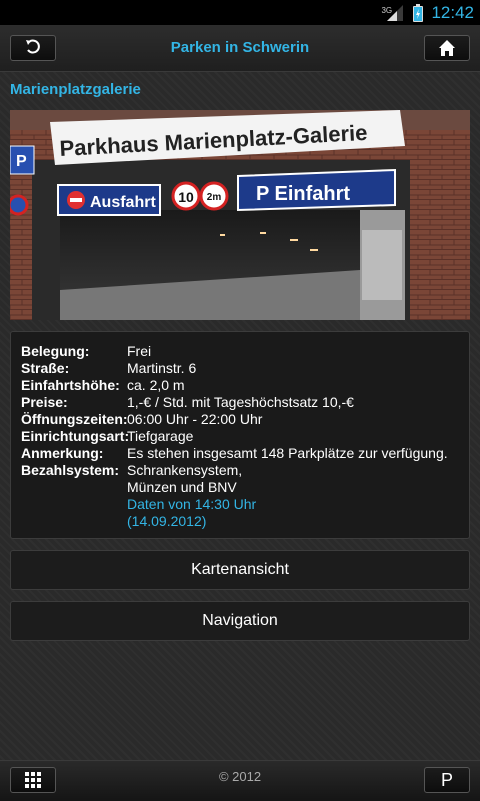 The width and height of the screenshot is (480, 801). What do you see at coordinates (74, 487) in the screenshot?
I see `detail-label` at bounding box center [74, 487].